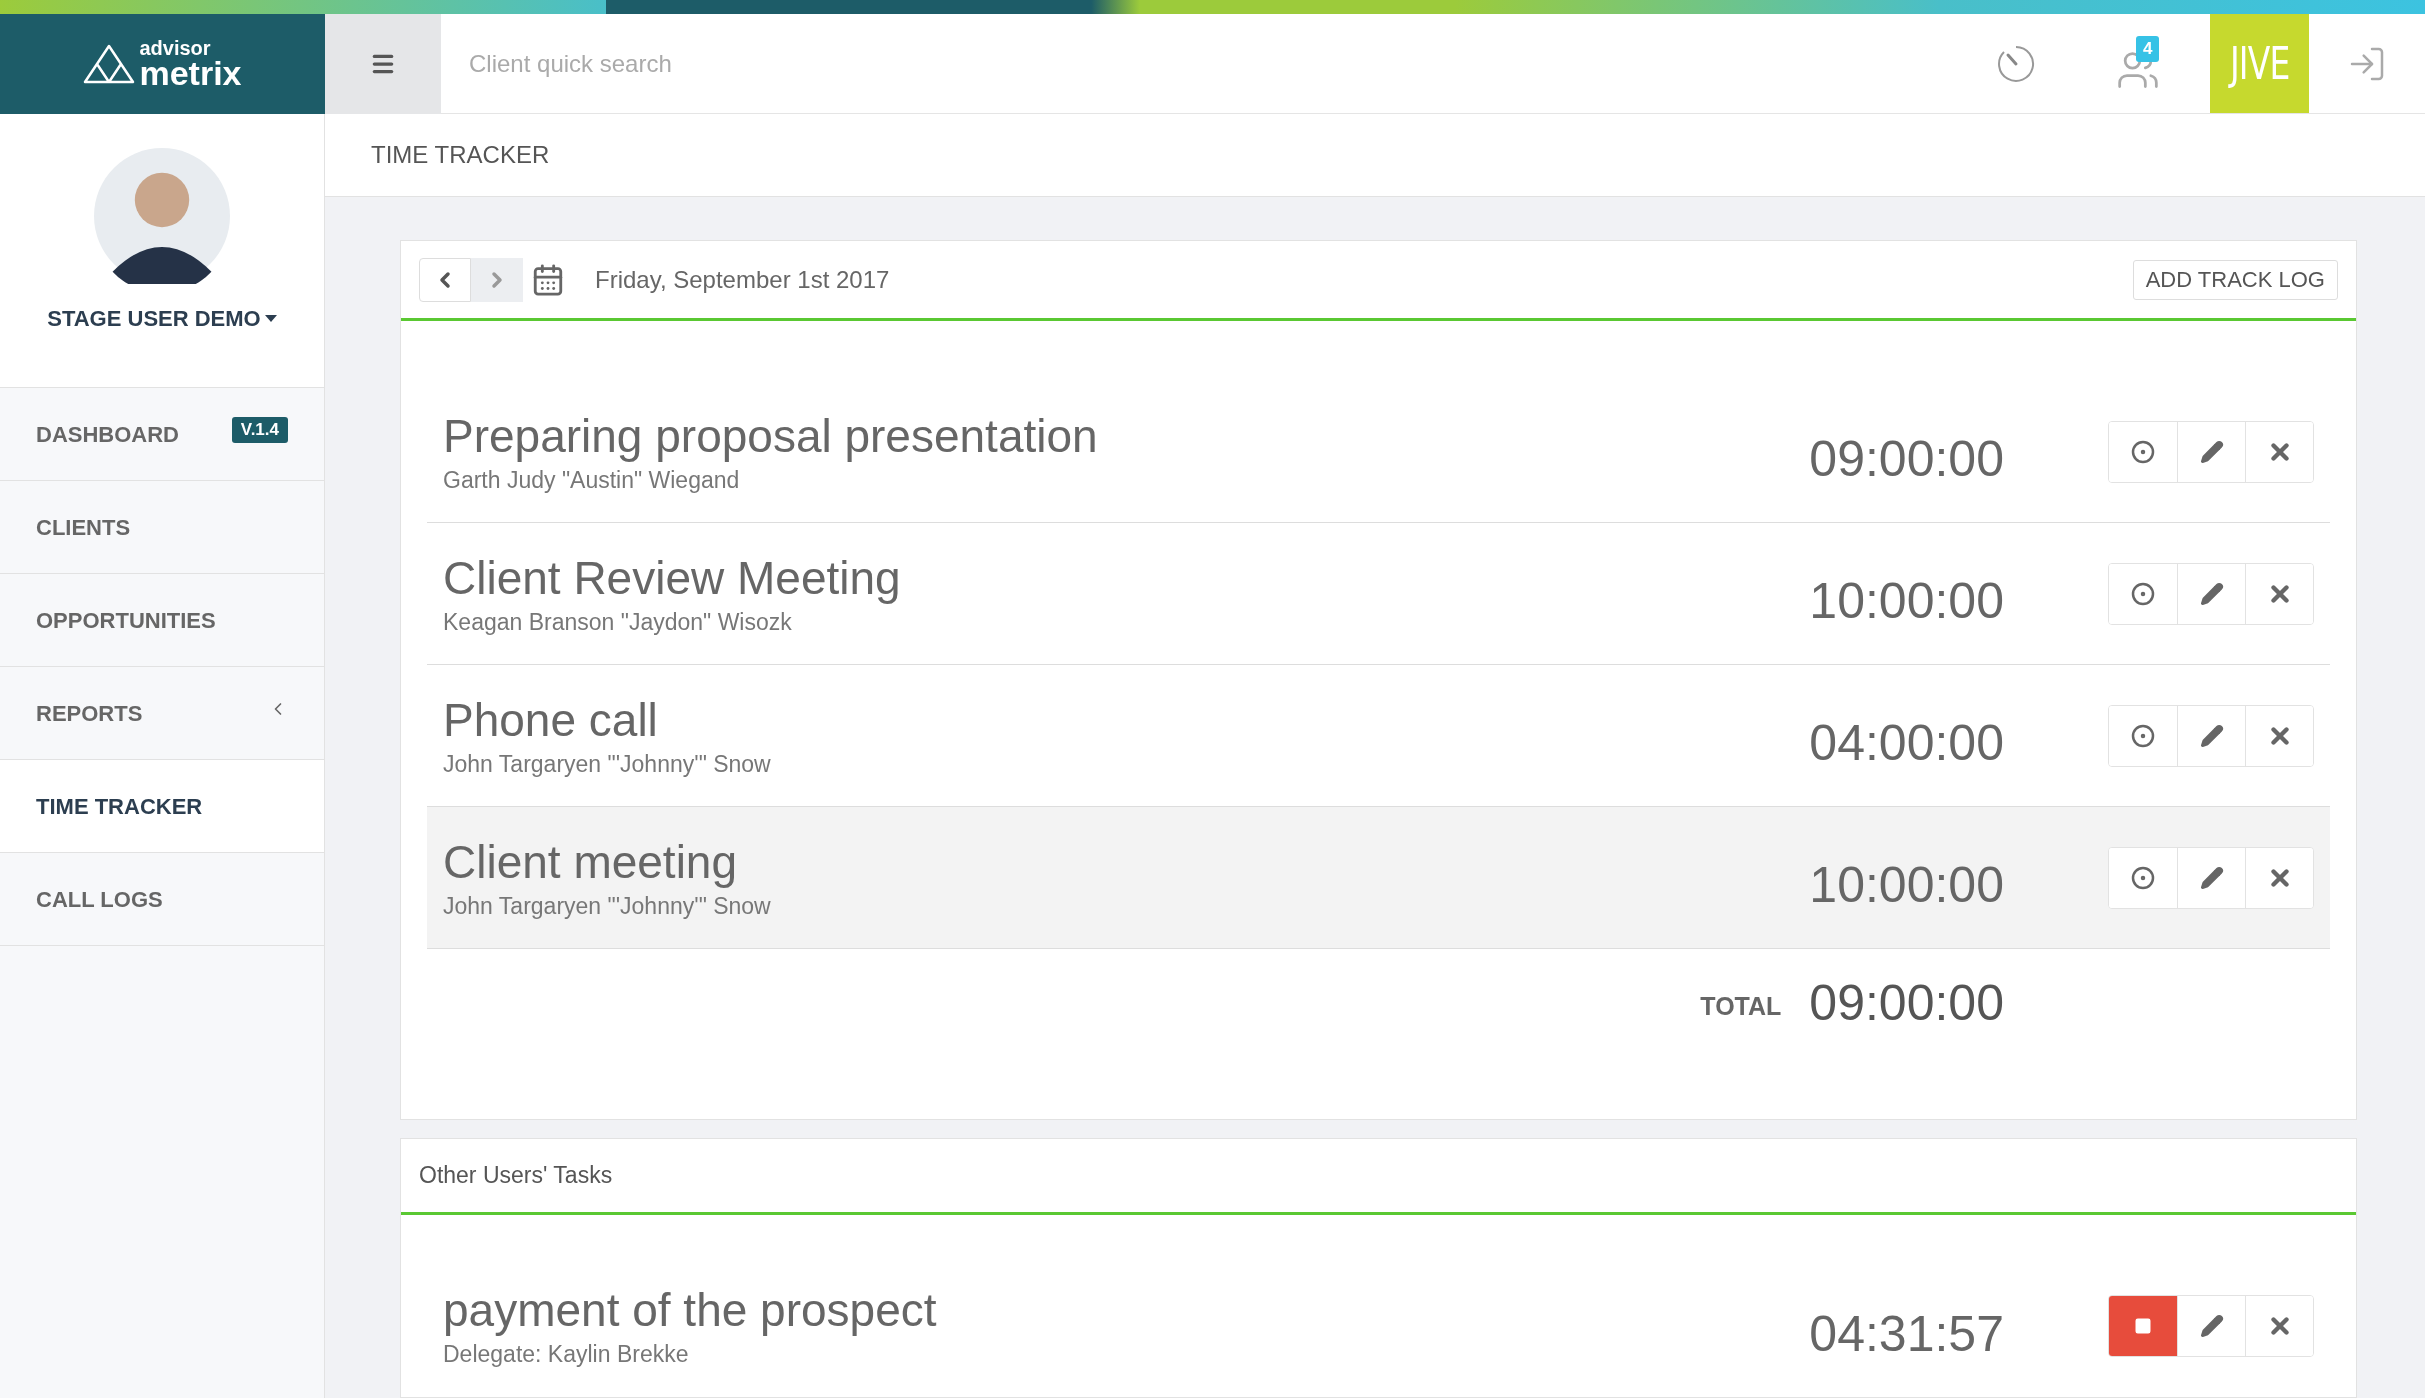 The width and height of the screenshot is (2425, 1398). Describe the element at coordinates (2016, 63) in the screenshot. I see `timer-icon` at that location.